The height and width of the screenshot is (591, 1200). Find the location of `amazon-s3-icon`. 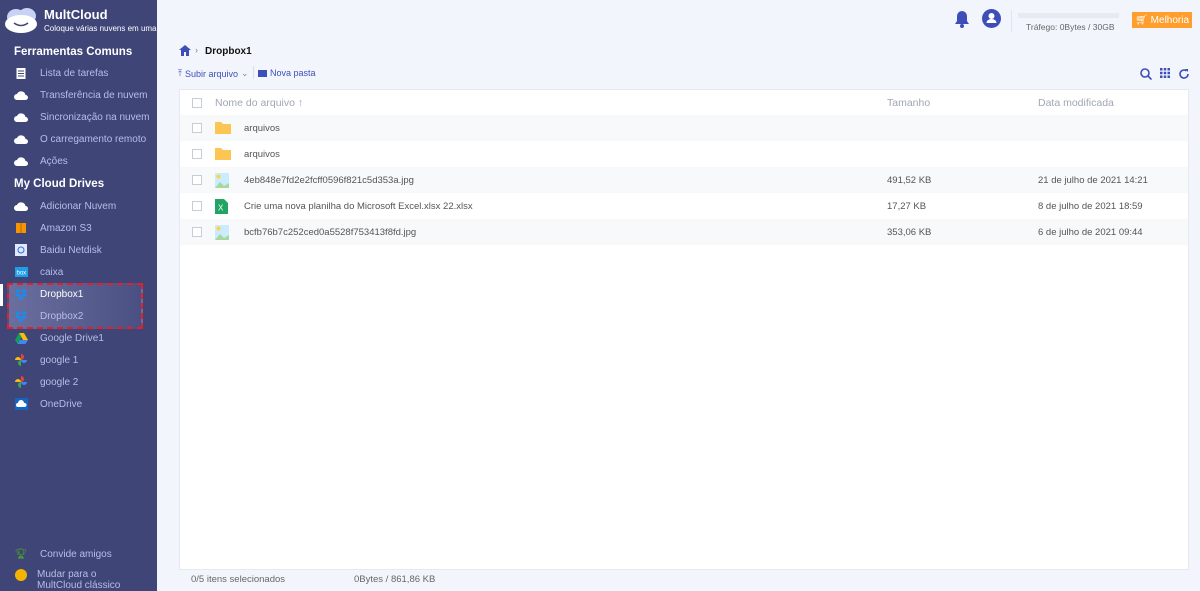

amazon-s3-icon is located at coordinates (21, 228).